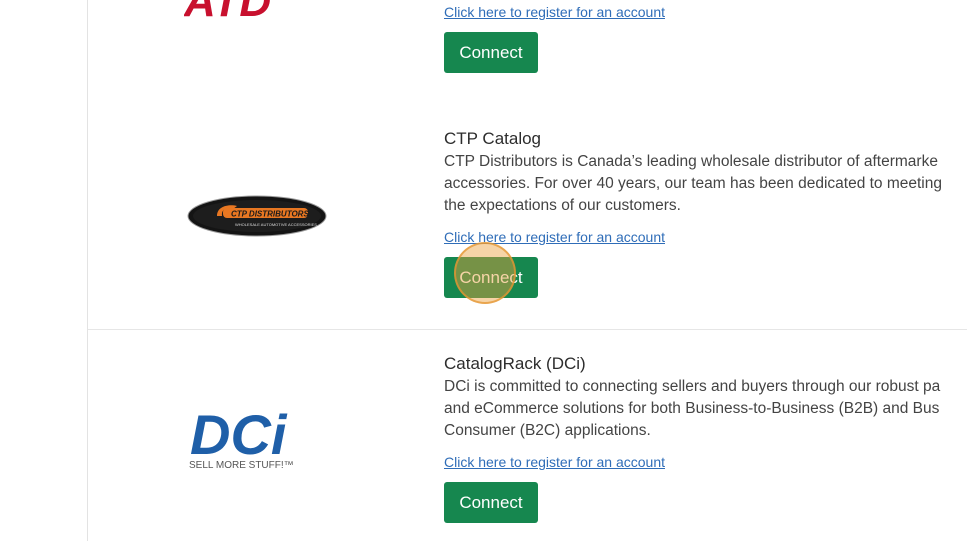 The image size is (967, 541). Describe the element at coordinates (554, 237) in the screenshot. I see `register-link-ctp: Click here to register for an account` at that location.